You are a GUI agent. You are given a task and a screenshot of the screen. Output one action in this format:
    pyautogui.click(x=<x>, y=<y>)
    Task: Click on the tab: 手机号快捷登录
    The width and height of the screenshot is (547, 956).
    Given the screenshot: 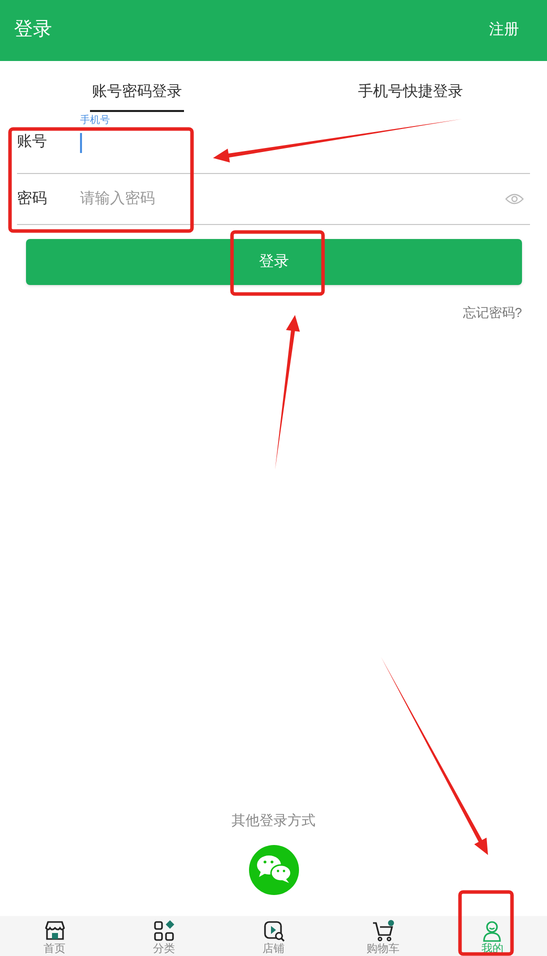 What is the action you would take?
    pyautogui.click(x=410, y=86)
    